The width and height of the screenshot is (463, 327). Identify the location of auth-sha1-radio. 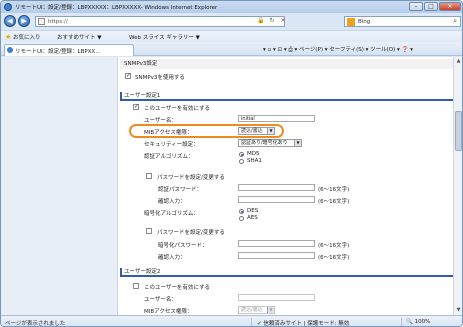
(241, 161).